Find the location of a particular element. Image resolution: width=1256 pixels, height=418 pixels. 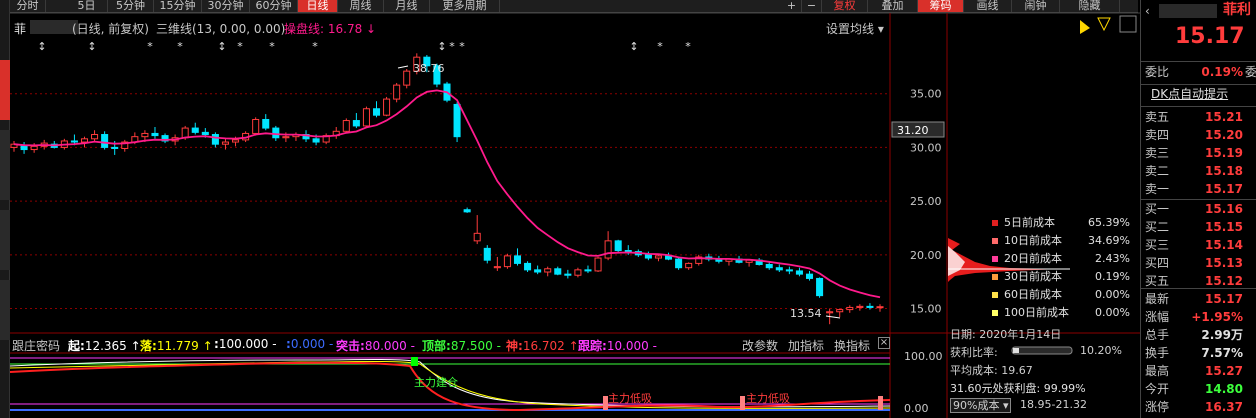

quote-stock-name: 菲利 is located at coordinates (1237, 10).